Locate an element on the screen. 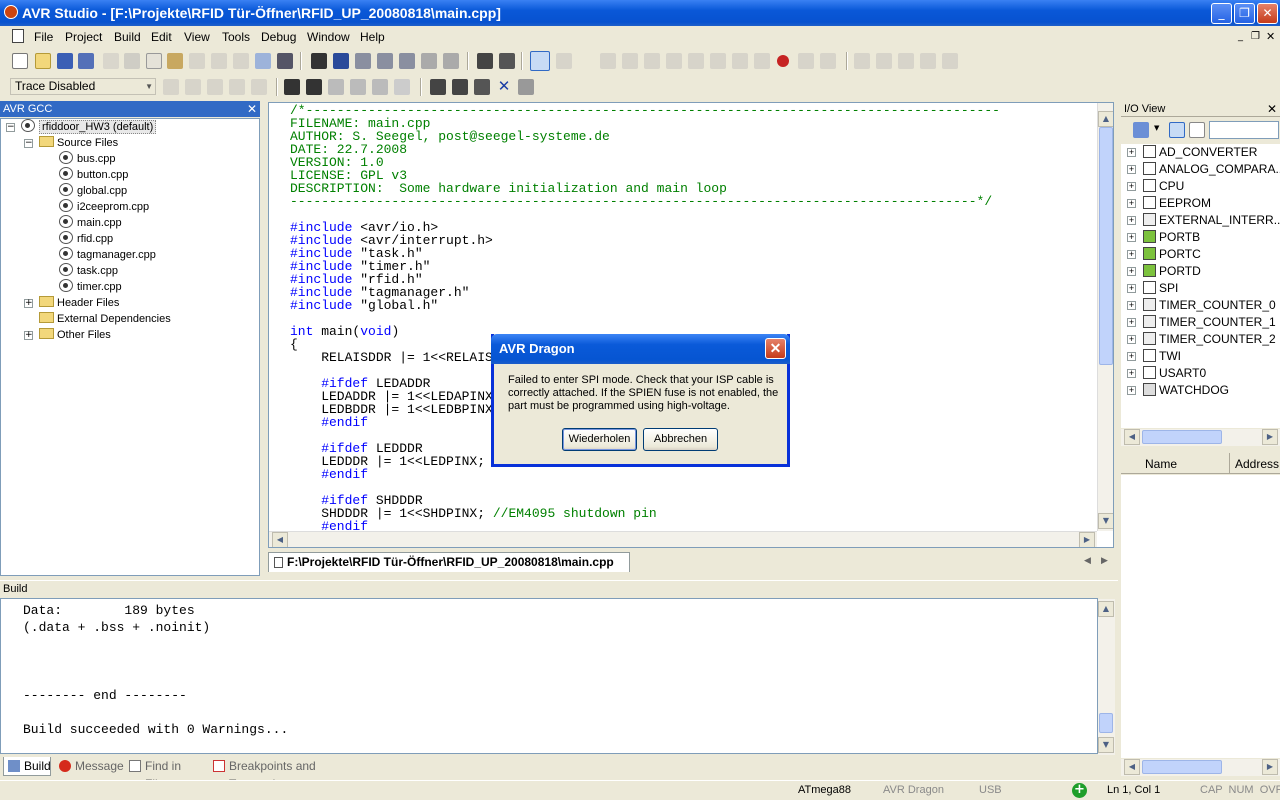 The width and height of the screenshot is (1280, 800). tab-breakpoints: Breakpoints and Tracepoints is located at coordinates (291, 774).